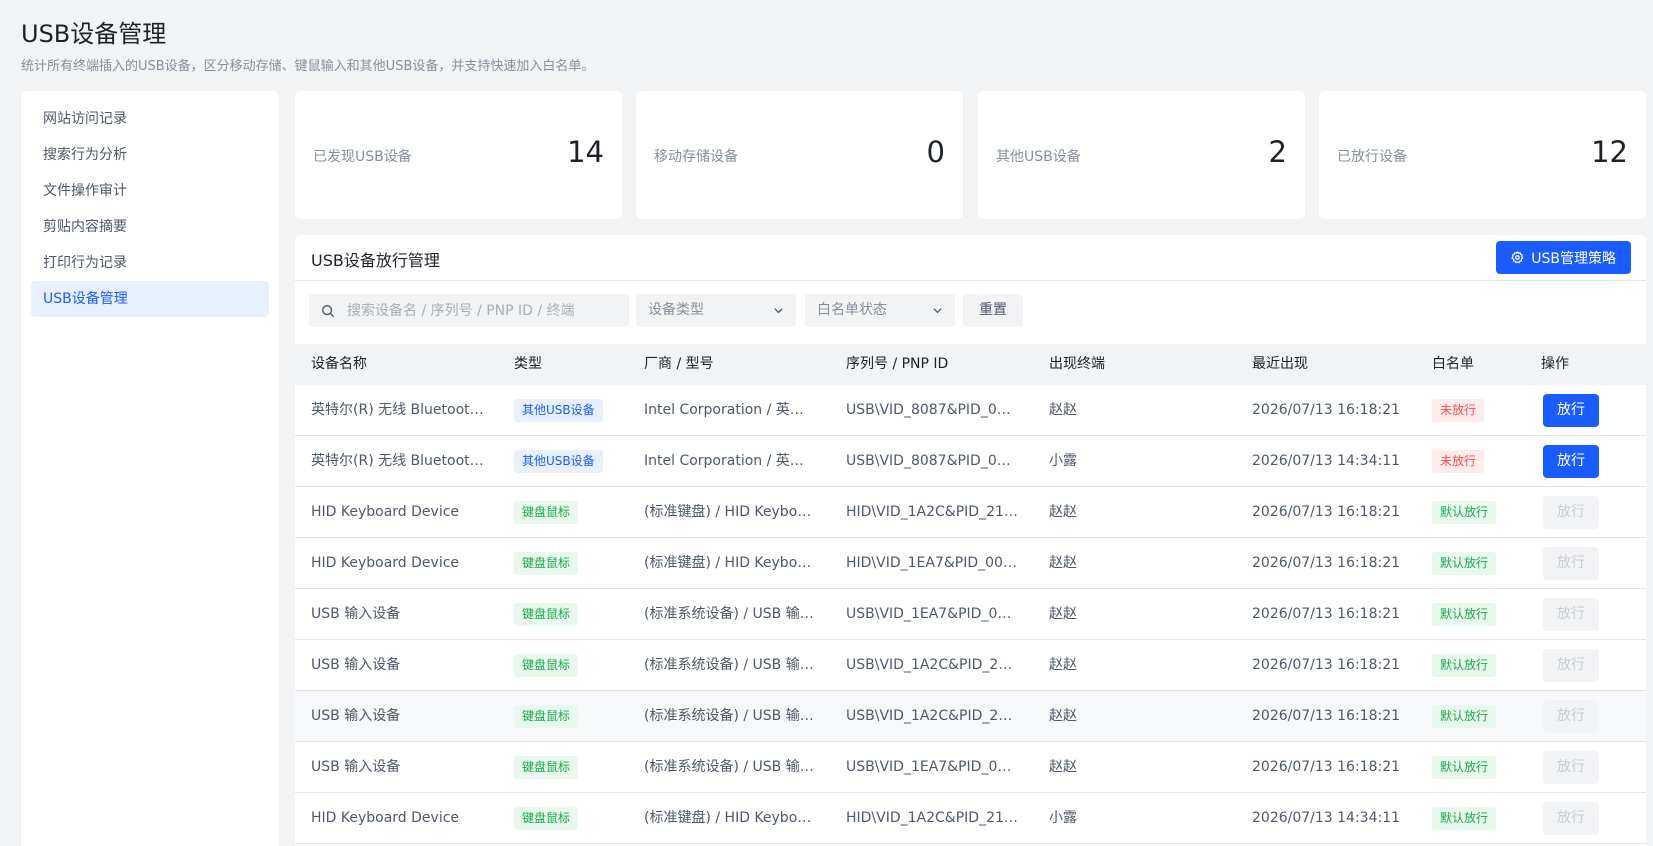 This screenshot has width=1653, height=846. I want to click on sidebar-item-file-audit: 文件操作审计, so click(150, 191).